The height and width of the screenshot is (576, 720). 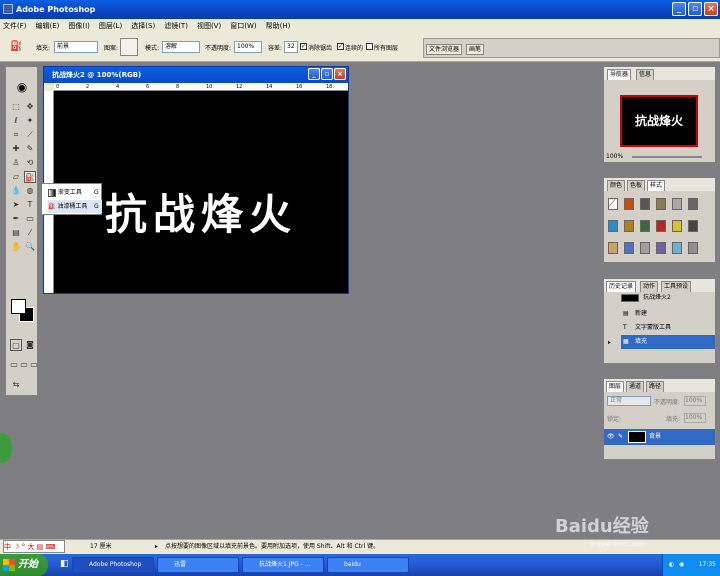 I want to click on lasso-tool-icon: ℓ, so click(x=16, y=121).